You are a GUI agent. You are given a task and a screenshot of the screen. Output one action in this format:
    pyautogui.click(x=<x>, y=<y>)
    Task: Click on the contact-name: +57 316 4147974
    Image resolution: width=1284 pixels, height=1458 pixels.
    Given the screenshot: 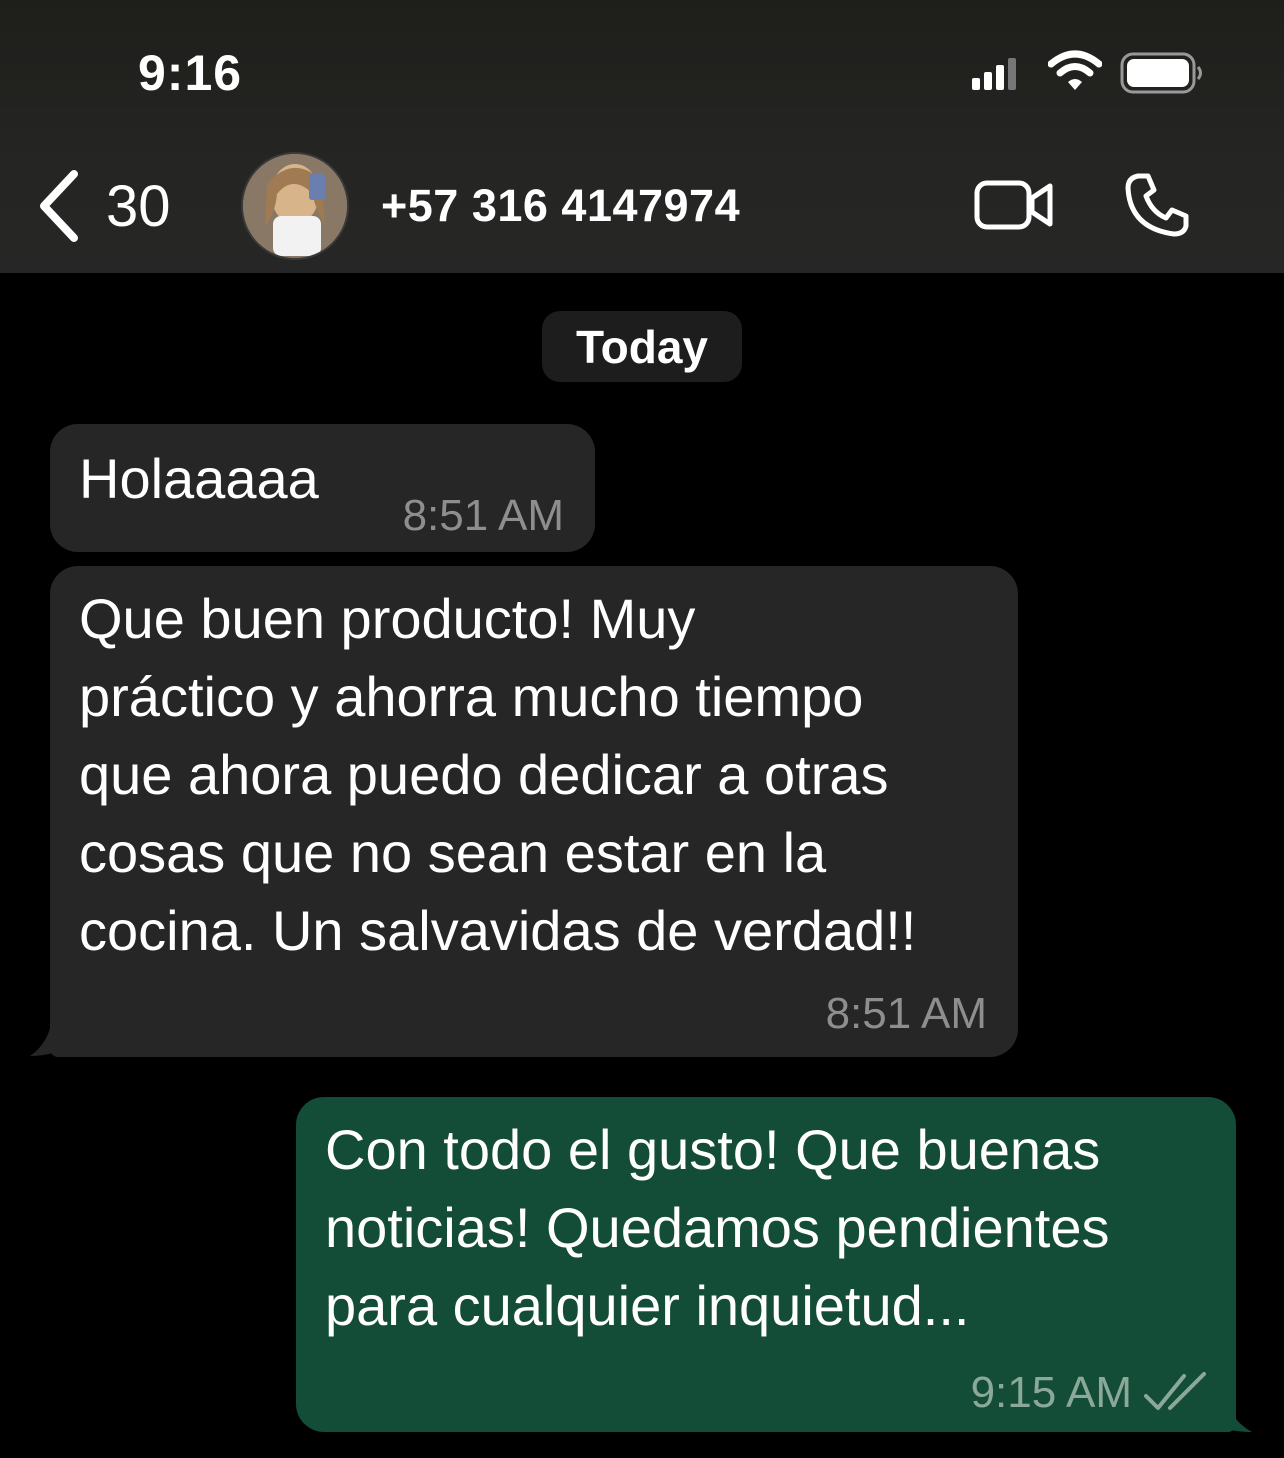 What is the action you would take?
    pyautogui.click(x=560, y=206)
    